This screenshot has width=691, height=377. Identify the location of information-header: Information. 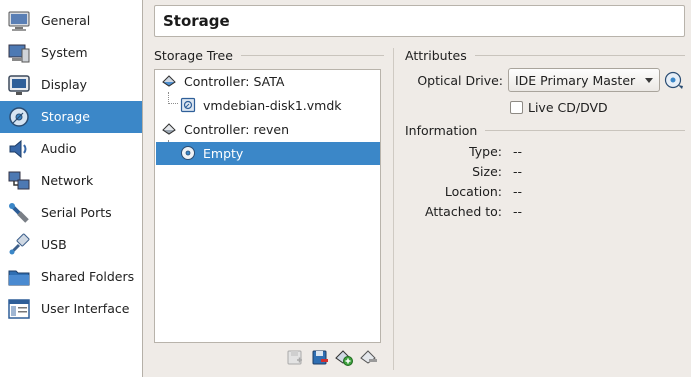
(545, 130).